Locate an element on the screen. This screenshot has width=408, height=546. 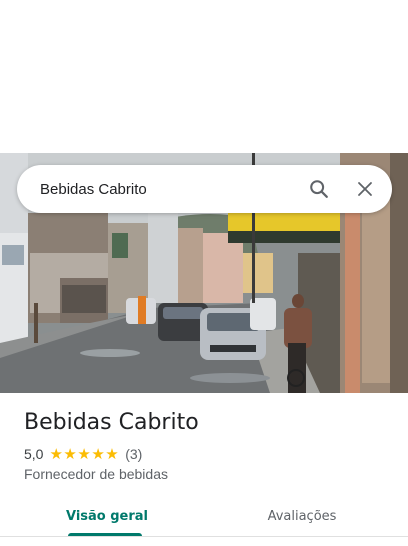
clear-search-button is located at coordinates (365, 189).